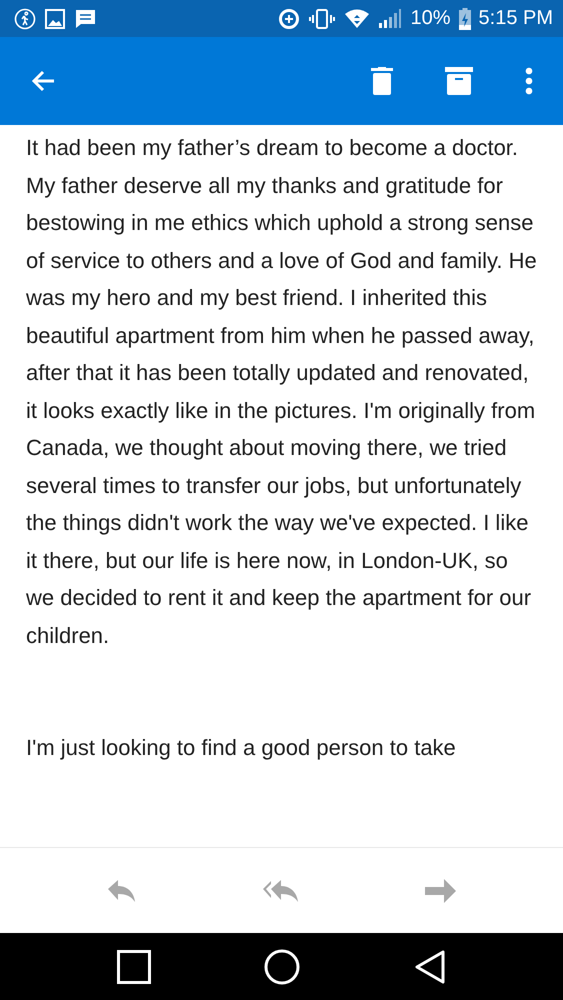  I want to click on walking-figure-icon, so click(25, 19).